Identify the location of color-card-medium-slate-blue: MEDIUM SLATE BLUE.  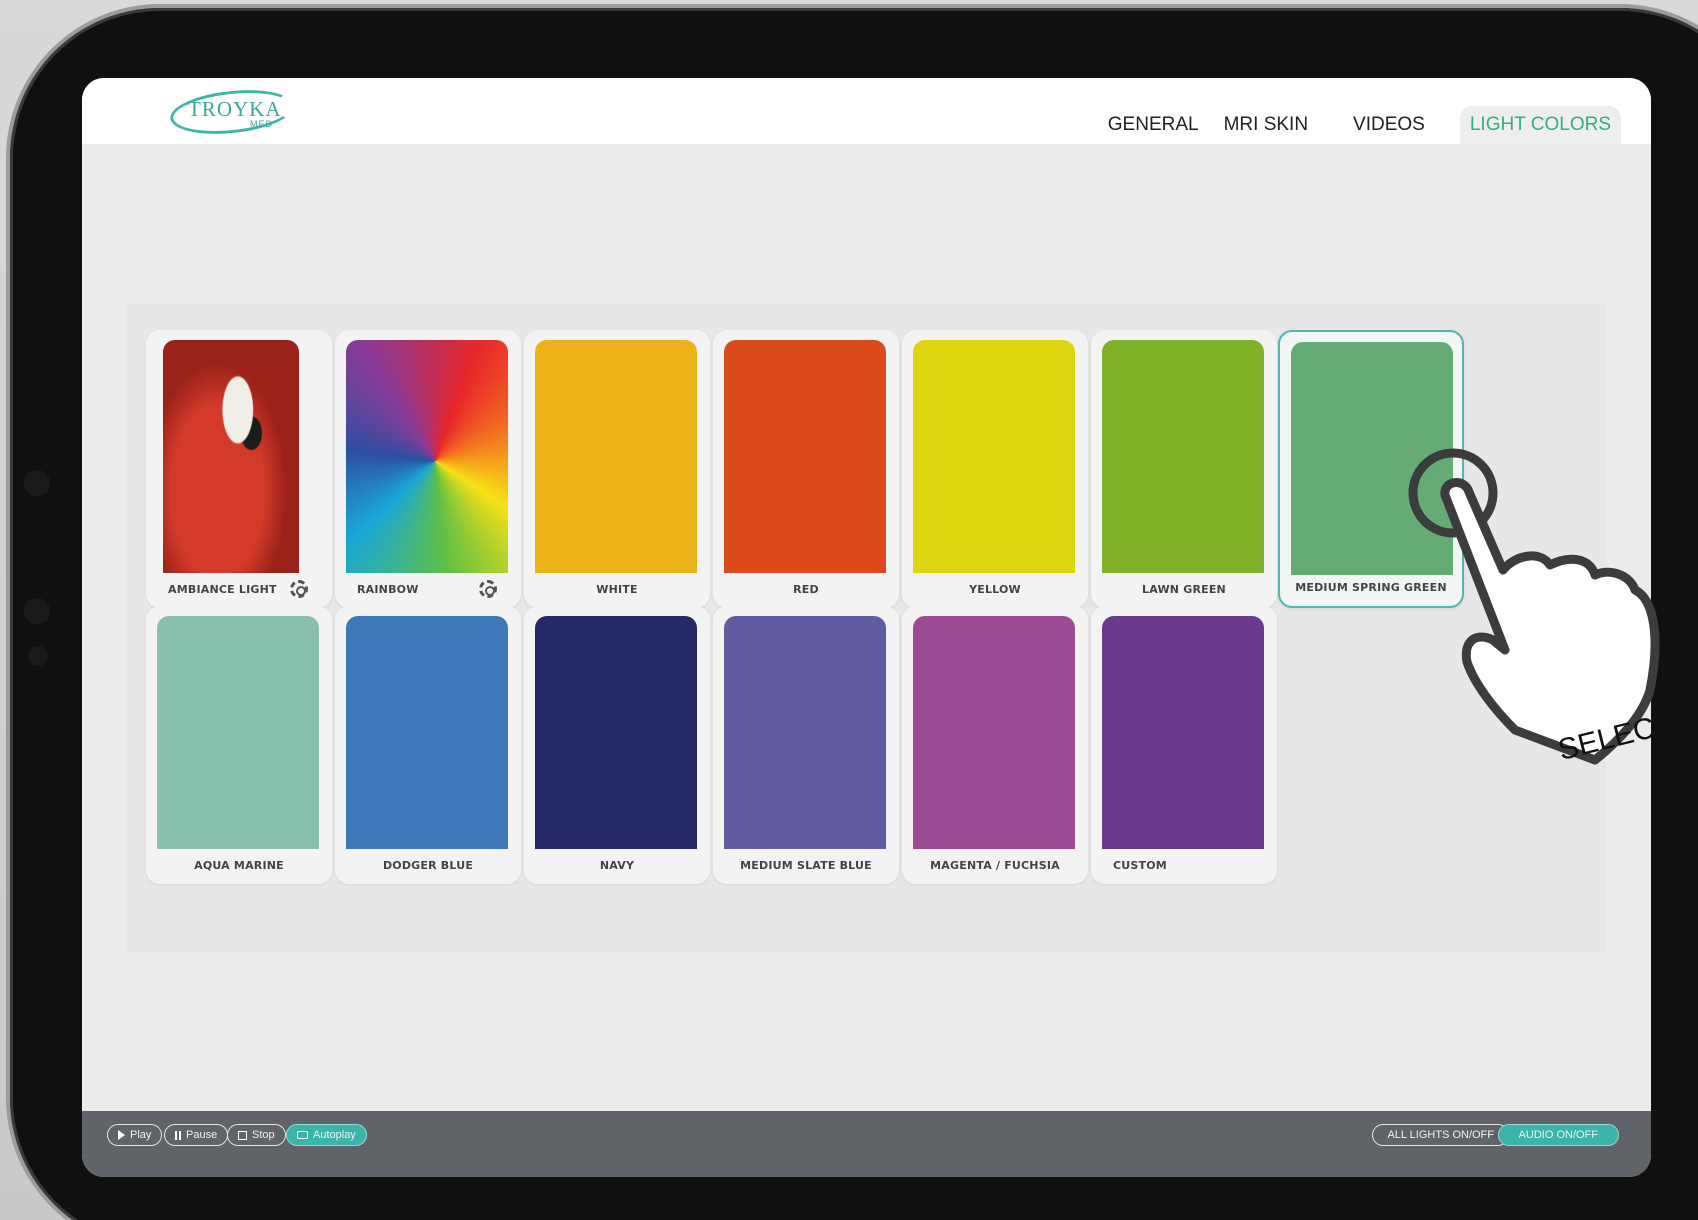
(806, 745).